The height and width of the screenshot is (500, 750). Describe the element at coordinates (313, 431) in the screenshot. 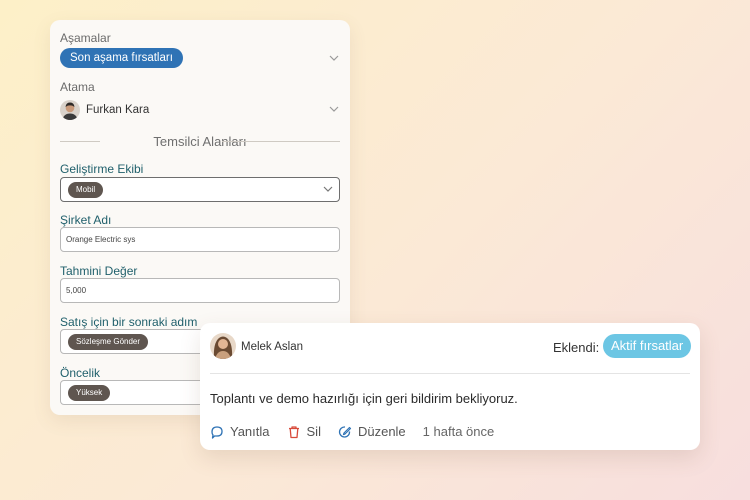

I see `delete-label: Sil` at that location.